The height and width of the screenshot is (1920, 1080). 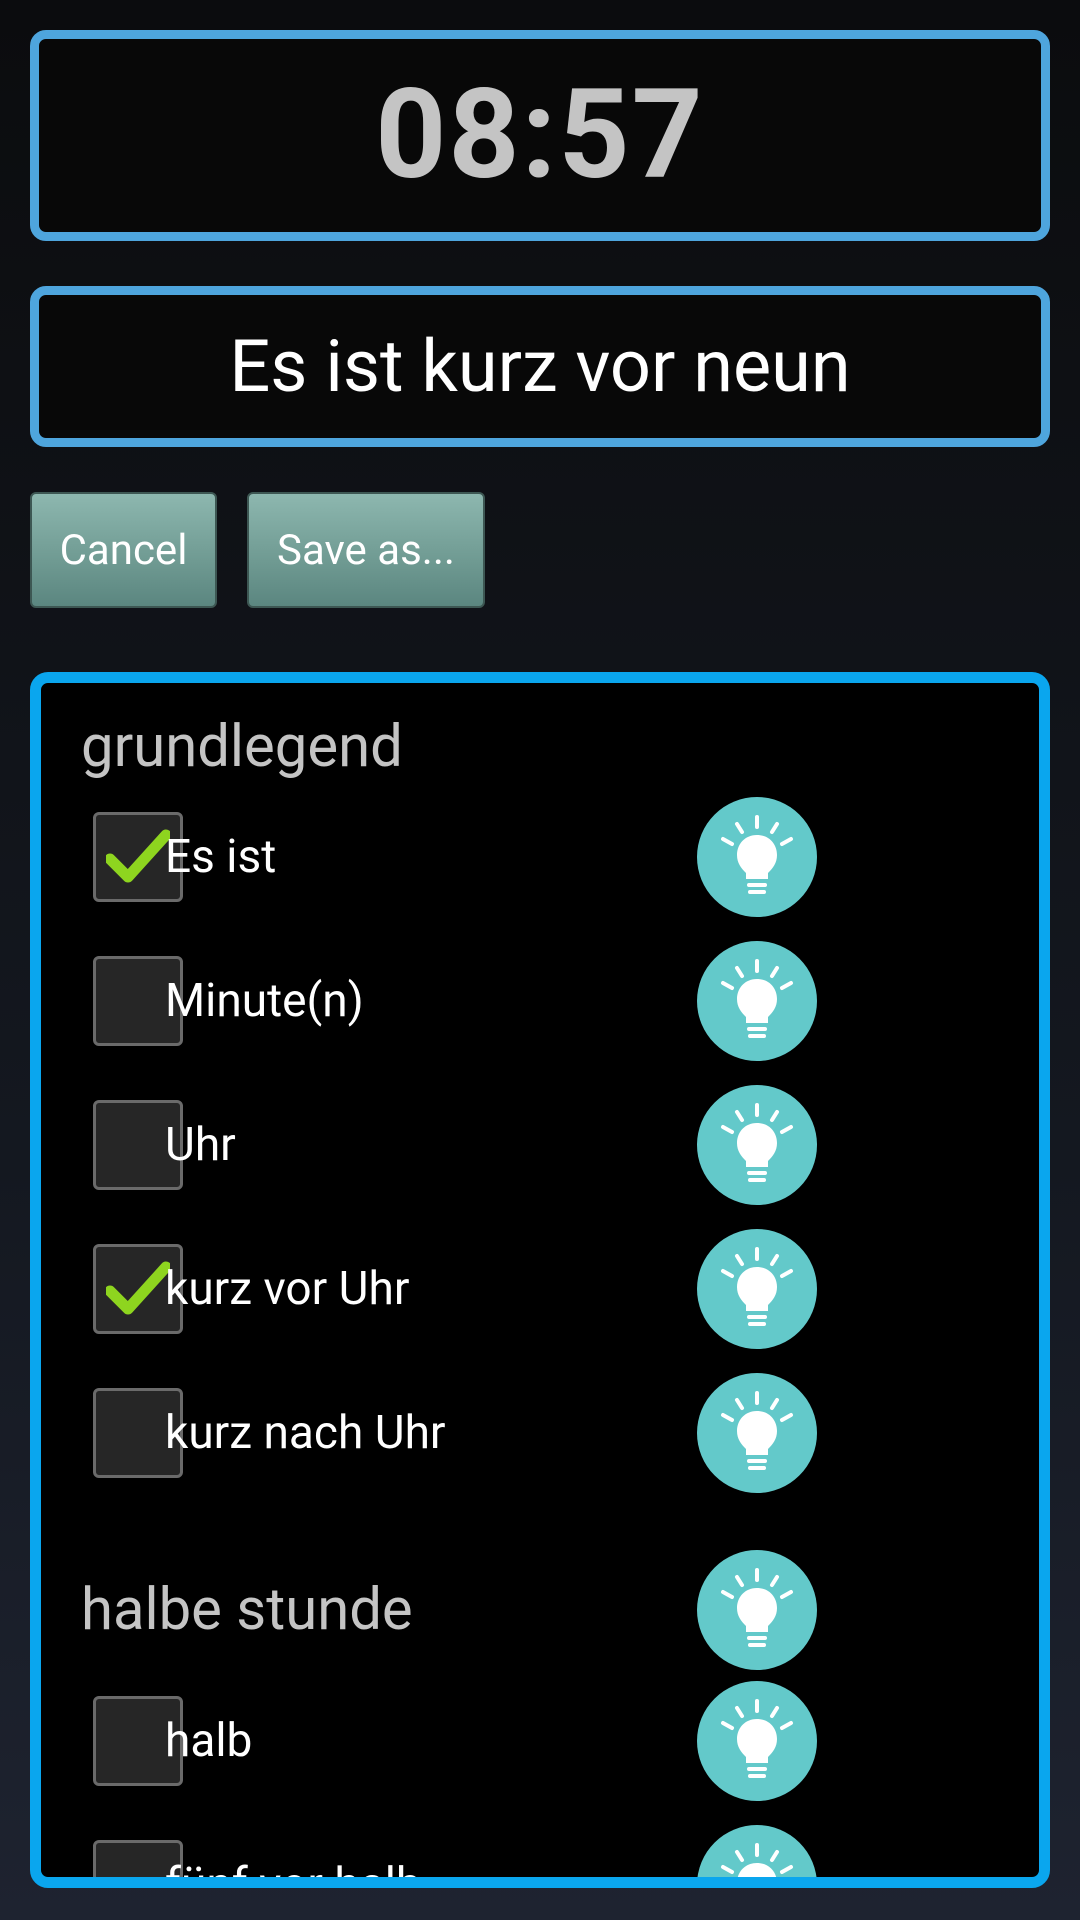 I want to click on list-item-label: Minute(n), so click(x=264, y=1001).